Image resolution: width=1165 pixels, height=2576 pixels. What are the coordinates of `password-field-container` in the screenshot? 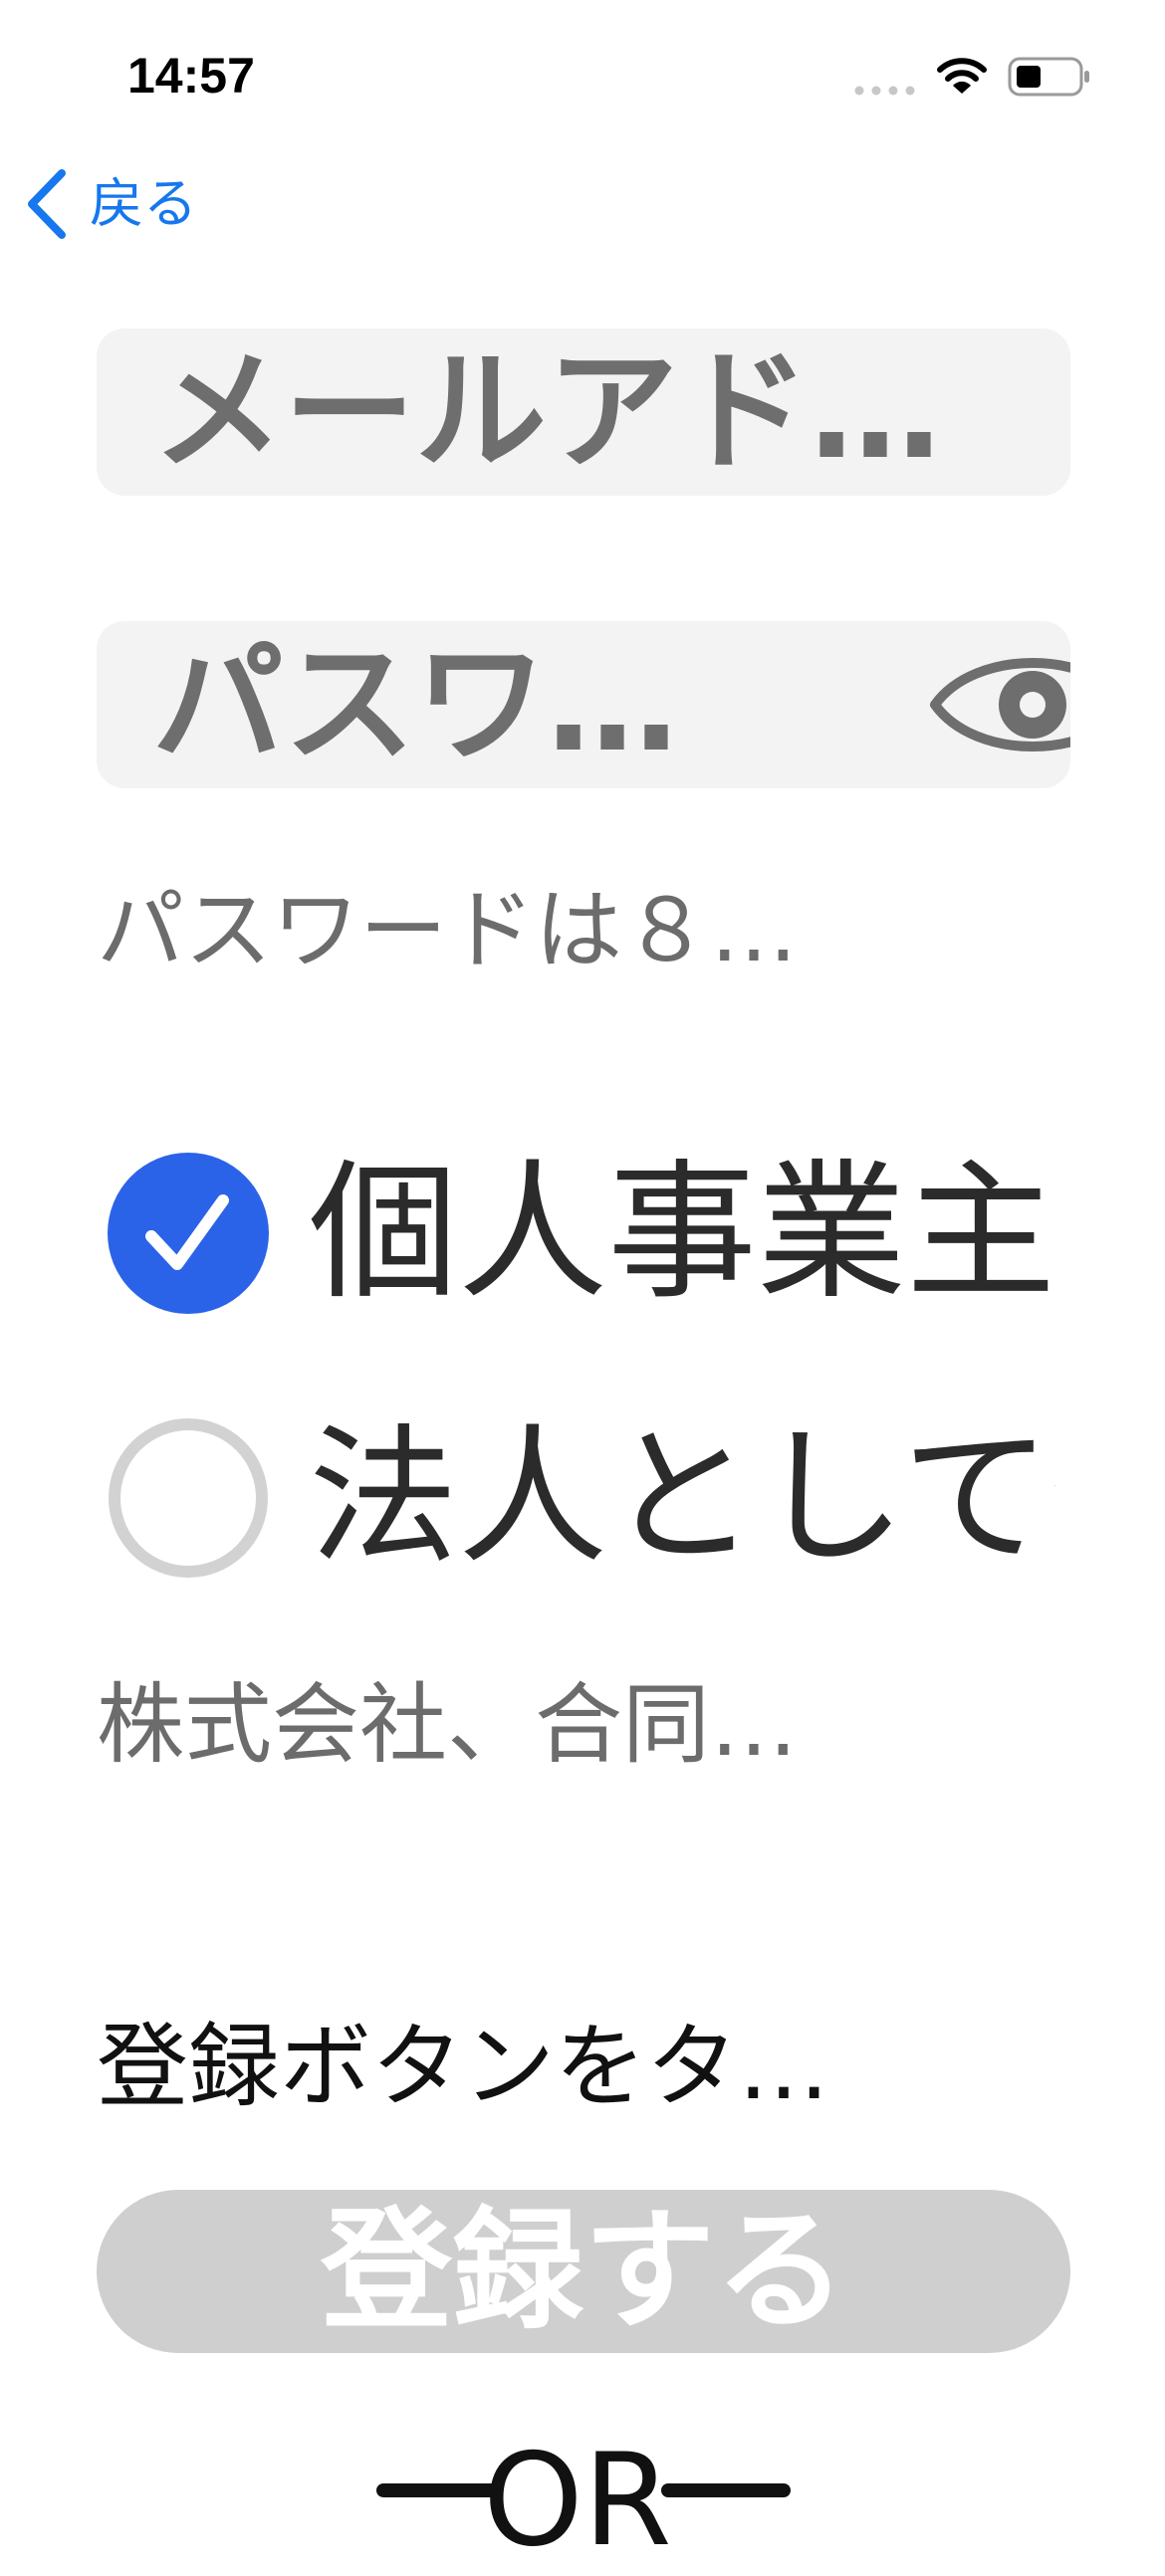 It's located at (584, 704).